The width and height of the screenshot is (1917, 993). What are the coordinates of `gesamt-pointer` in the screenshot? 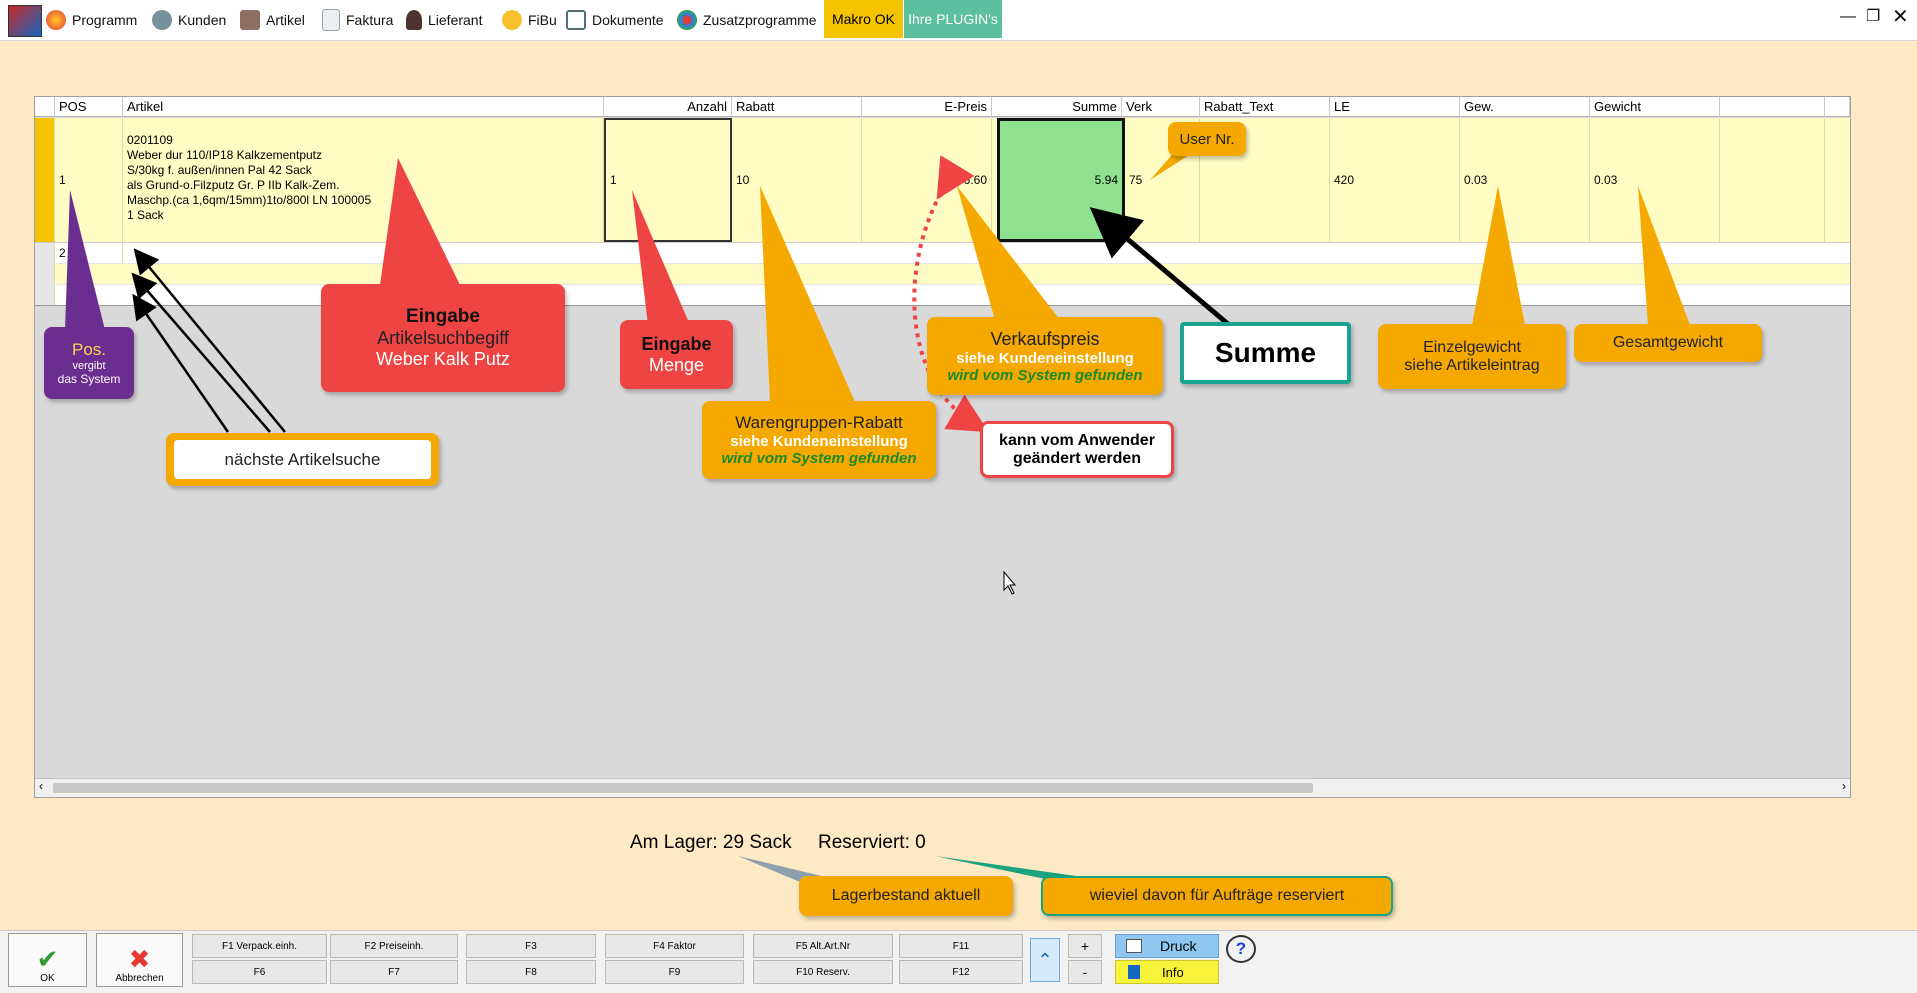 It's located at (1664, 255).